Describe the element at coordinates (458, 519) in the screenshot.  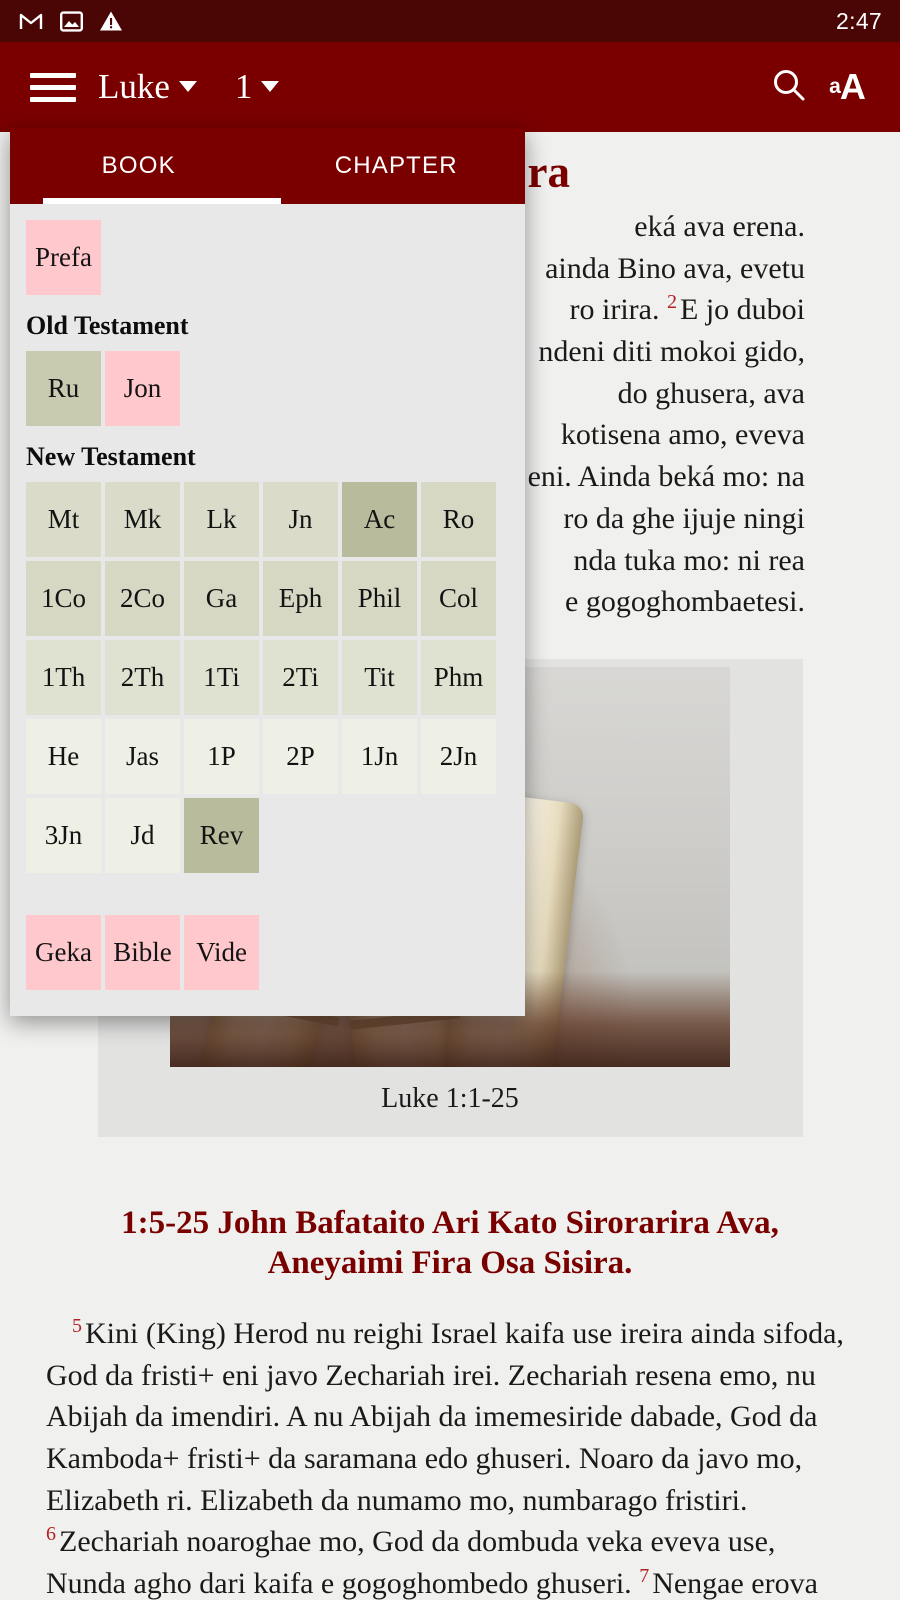
I see `book-cell-ro: Ro` at that location.